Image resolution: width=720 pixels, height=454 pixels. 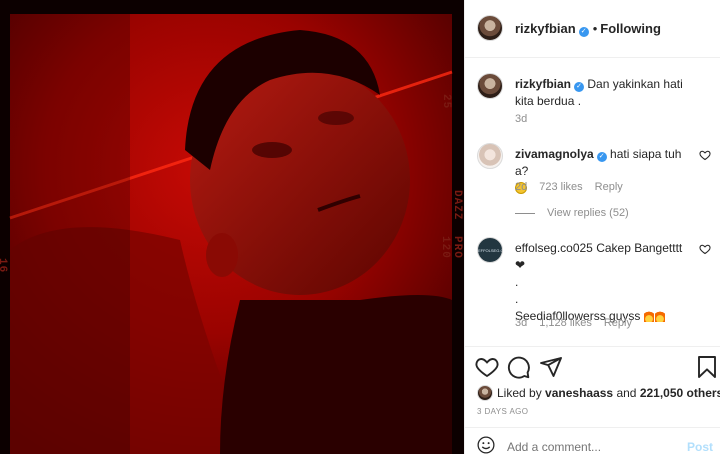 What do you see at coordinates (560, 187) in the screenshot?
I see `comment-likes: 723 likes` at bounding box center [560, 187].